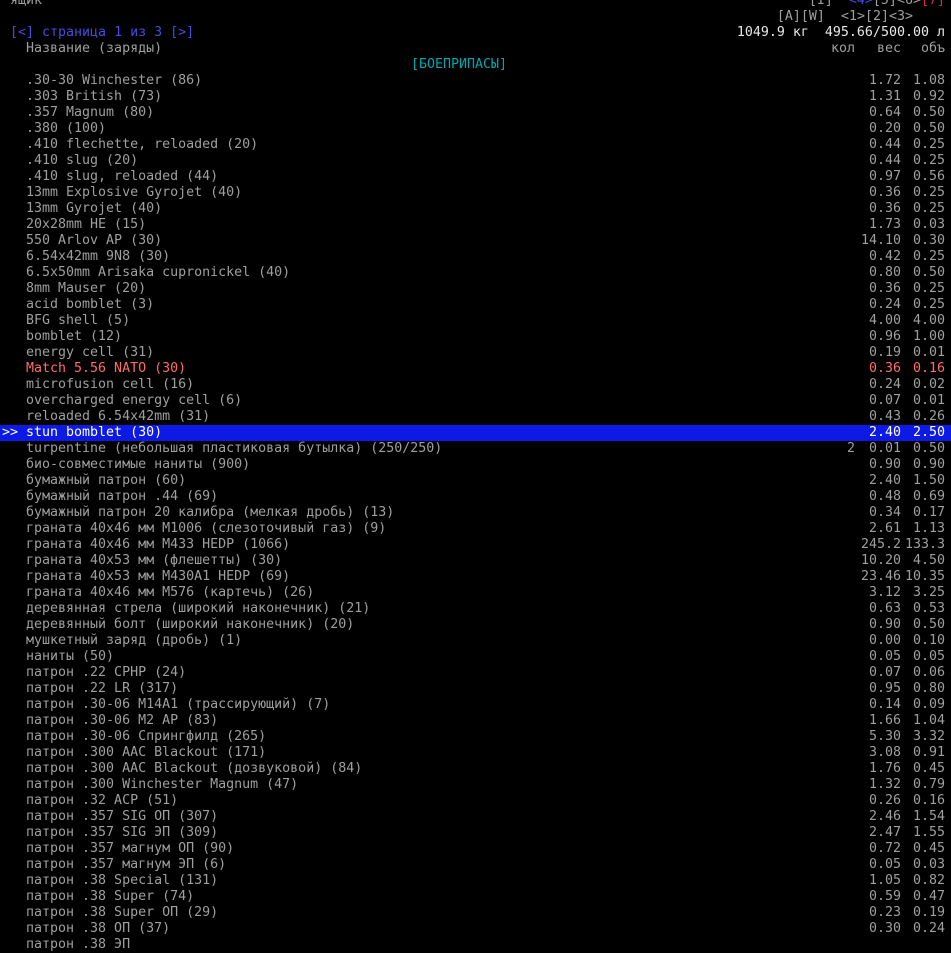 The image size is (951, 953). I want to click on item-row: 6.54x42mm 9N8 (30) 0.42 0.25, so click(475, 257).